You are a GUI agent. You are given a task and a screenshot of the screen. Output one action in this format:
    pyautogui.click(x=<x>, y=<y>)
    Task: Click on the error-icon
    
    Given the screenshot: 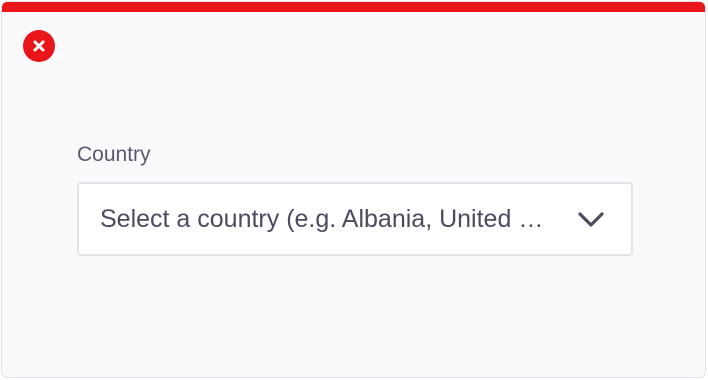 What is the action you would take?
    pyautogui.click(x=39, y=46)
    